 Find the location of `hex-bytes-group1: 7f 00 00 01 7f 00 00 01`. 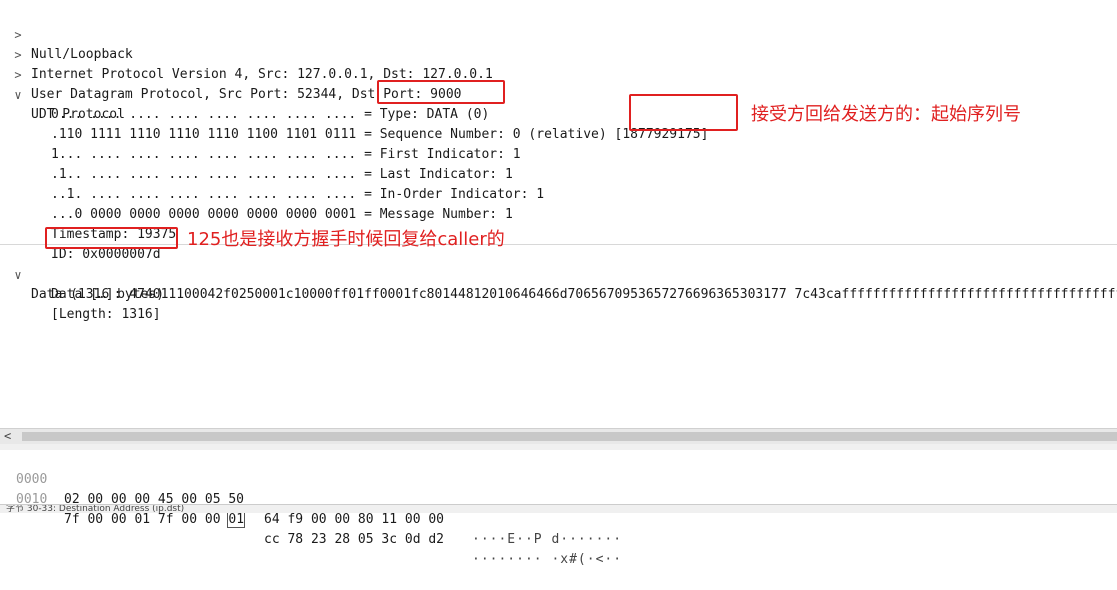

hex-bytes-group1: 7f 00 00 01 7f 00 00 01 is located at coordinates (155, 520).